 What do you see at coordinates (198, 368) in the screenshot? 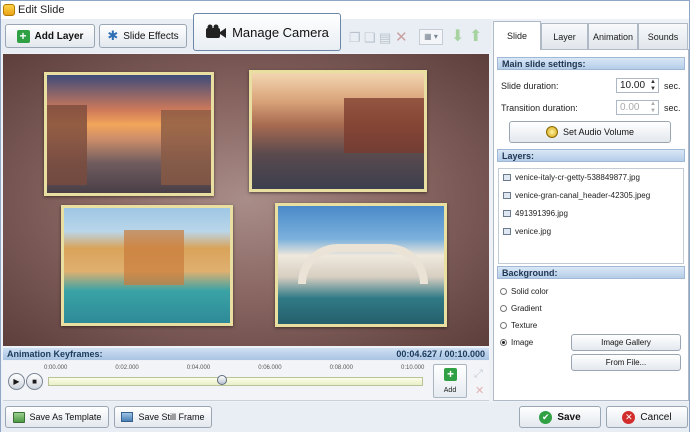
I see `timeline-tick-label: 0:04.000` at bounding box center [198, 368].